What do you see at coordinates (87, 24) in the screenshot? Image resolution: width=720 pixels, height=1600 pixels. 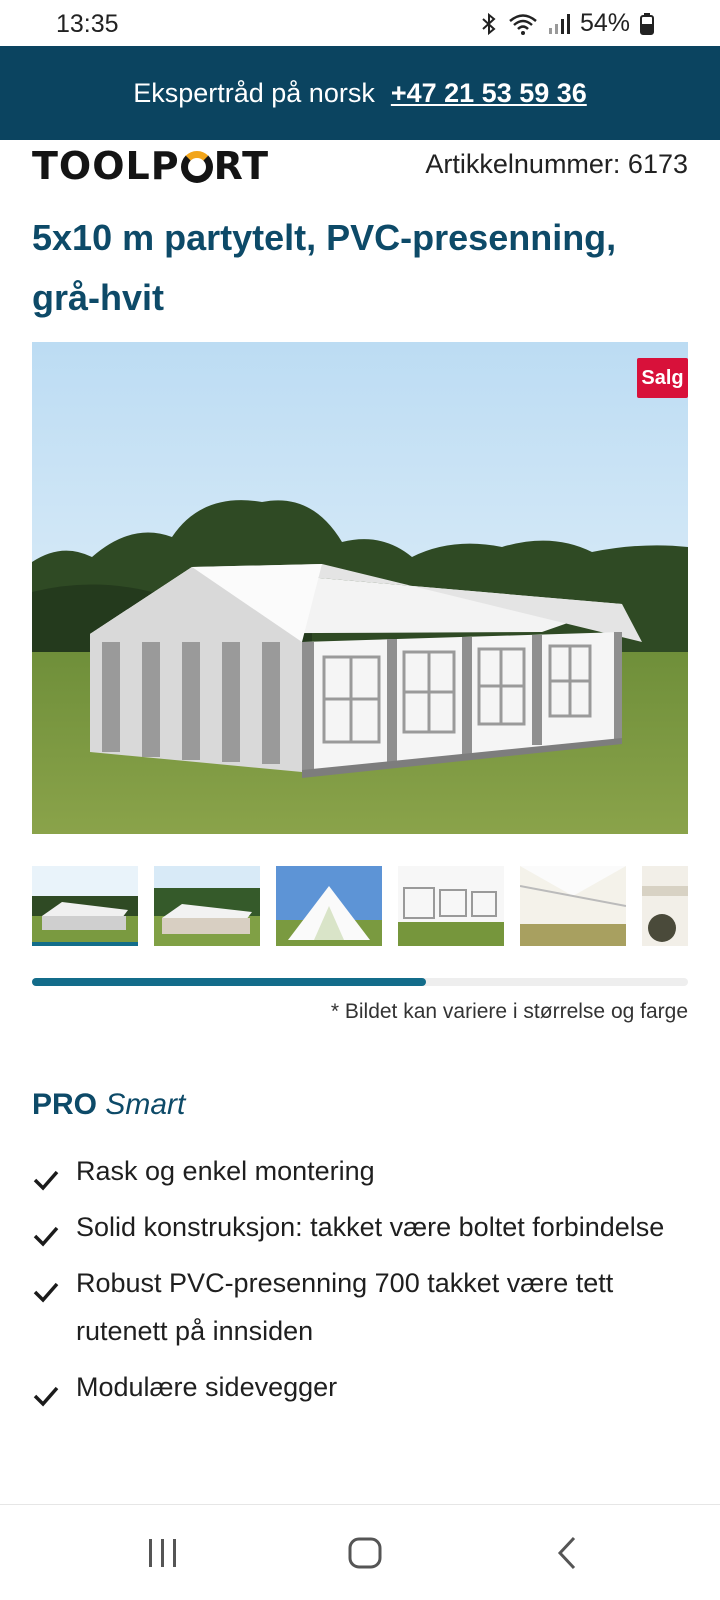 I see `status-time: 13:35` at bounding box center [87, 24].